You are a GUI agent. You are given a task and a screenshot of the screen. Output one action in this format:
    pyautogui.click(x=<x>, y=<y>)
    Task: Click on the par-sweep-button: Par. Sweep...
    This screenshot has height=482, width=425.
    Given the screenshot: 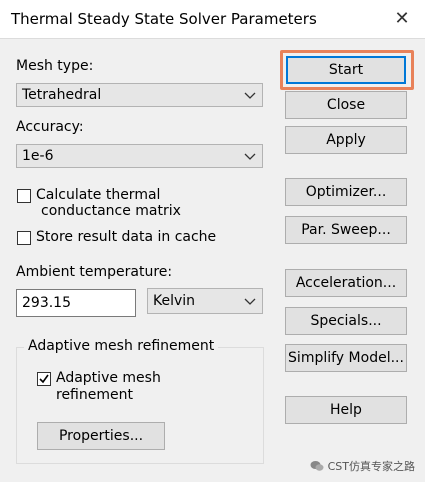 What is the action you would take?
    pyautogui.click(x=346, y=230)
    